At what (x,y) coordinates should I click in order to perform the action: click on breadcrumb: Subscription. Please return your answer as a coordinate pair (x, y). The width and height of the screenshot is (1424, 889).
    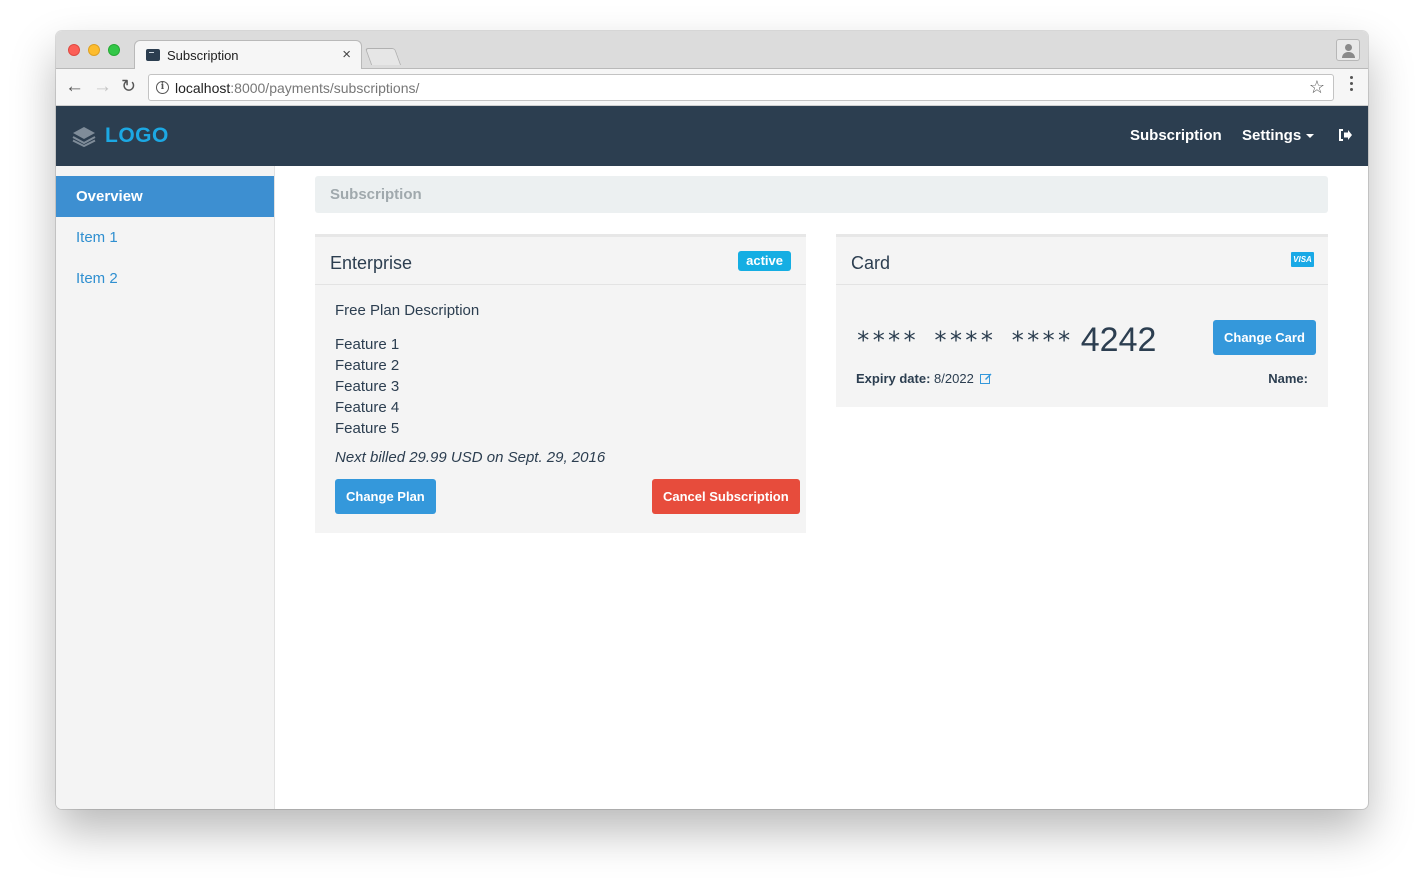
    Looking at the image, I should click on (821, 194).